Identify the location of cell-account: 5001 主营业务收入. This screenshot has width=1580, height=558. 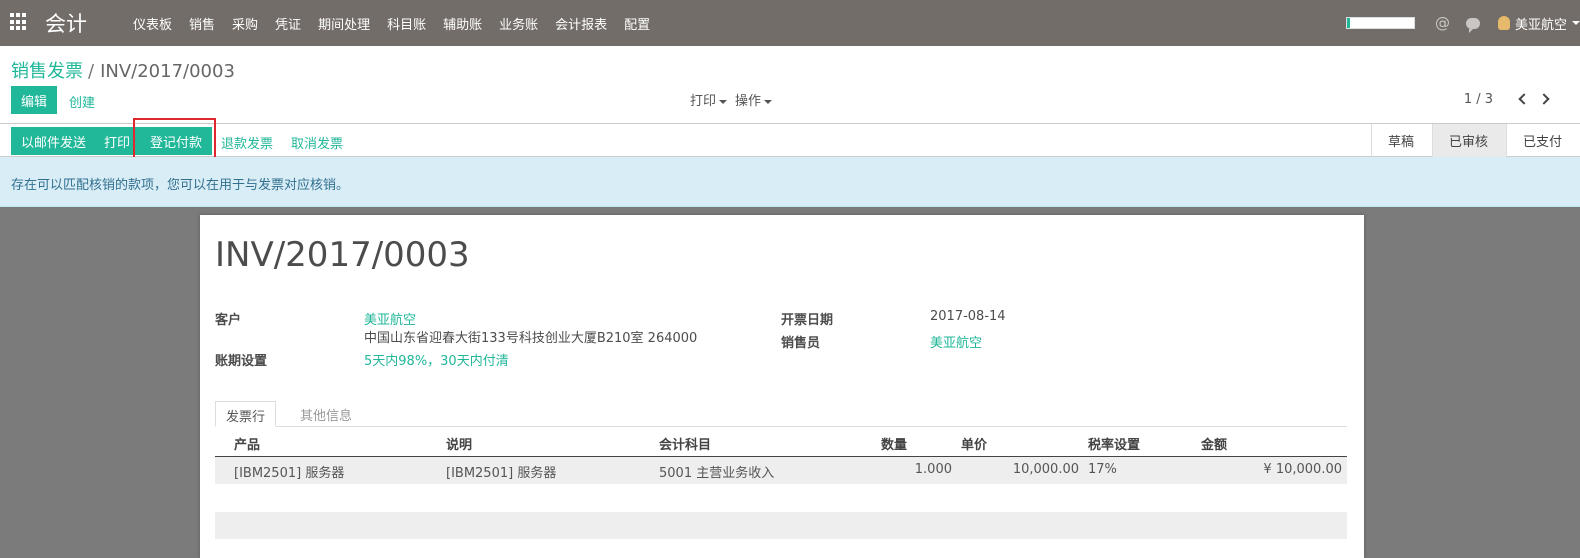
(717, 473).